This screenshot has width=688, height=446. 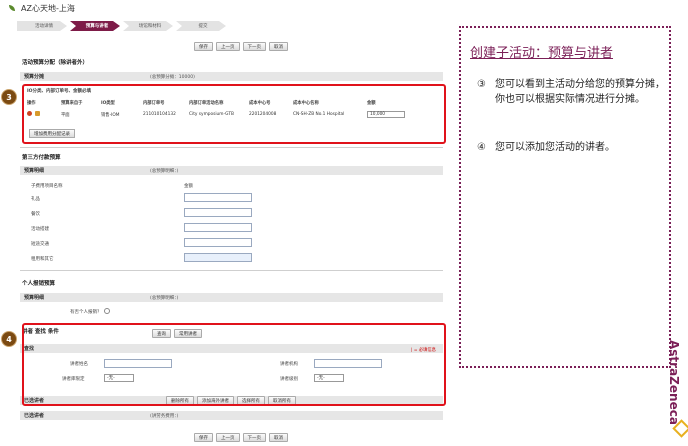 I want to click on leaf-logo-icon, so click(x=12, y=8).